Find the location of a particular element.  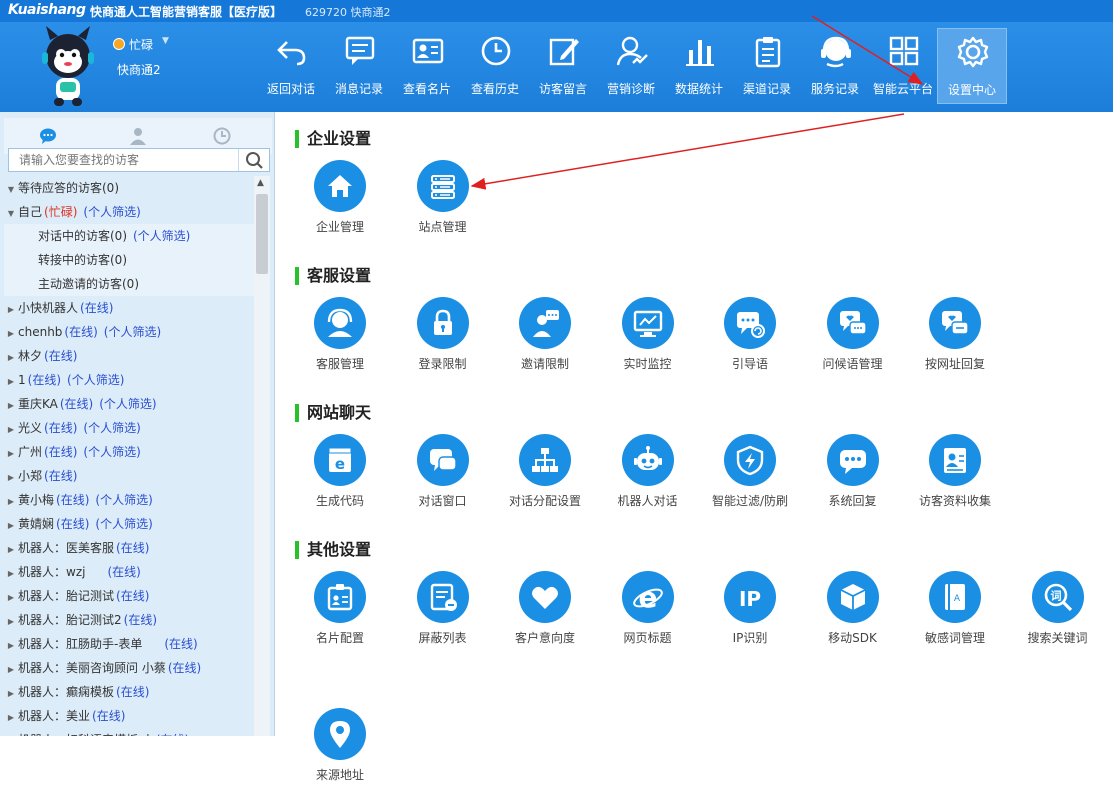

setting-tile-system-reply: 系统回复 is located at coordinates (853, 474).